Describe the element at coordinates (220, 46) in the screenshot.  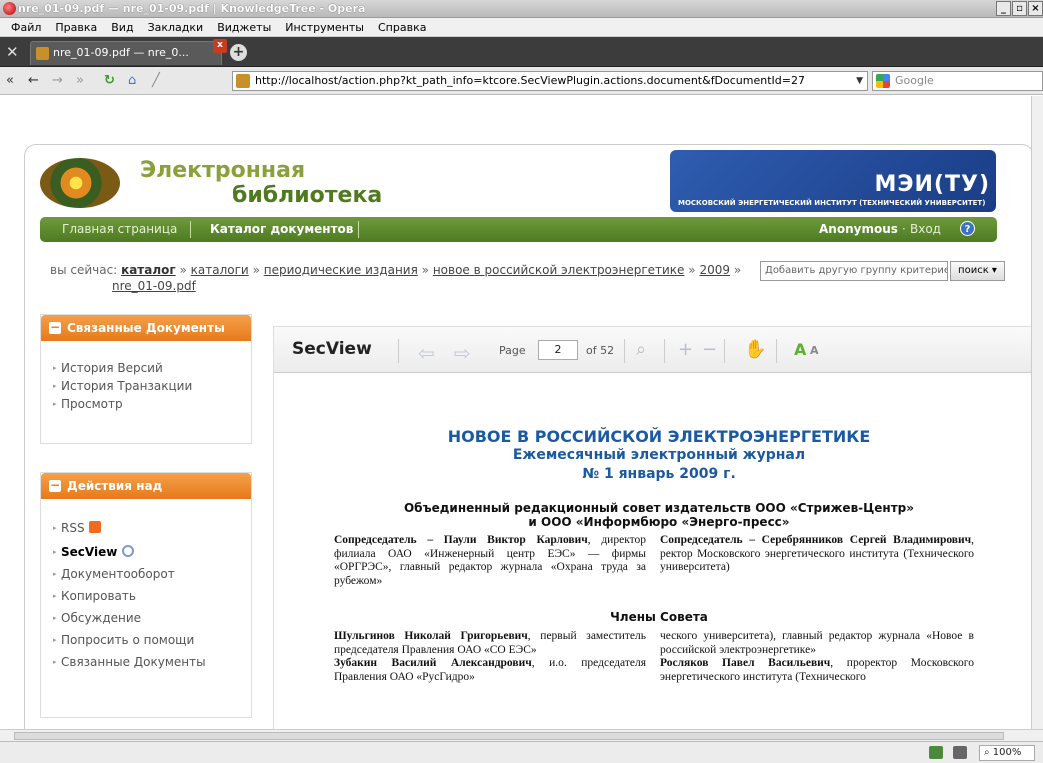
I see `close-tab-icon: x` at that location.